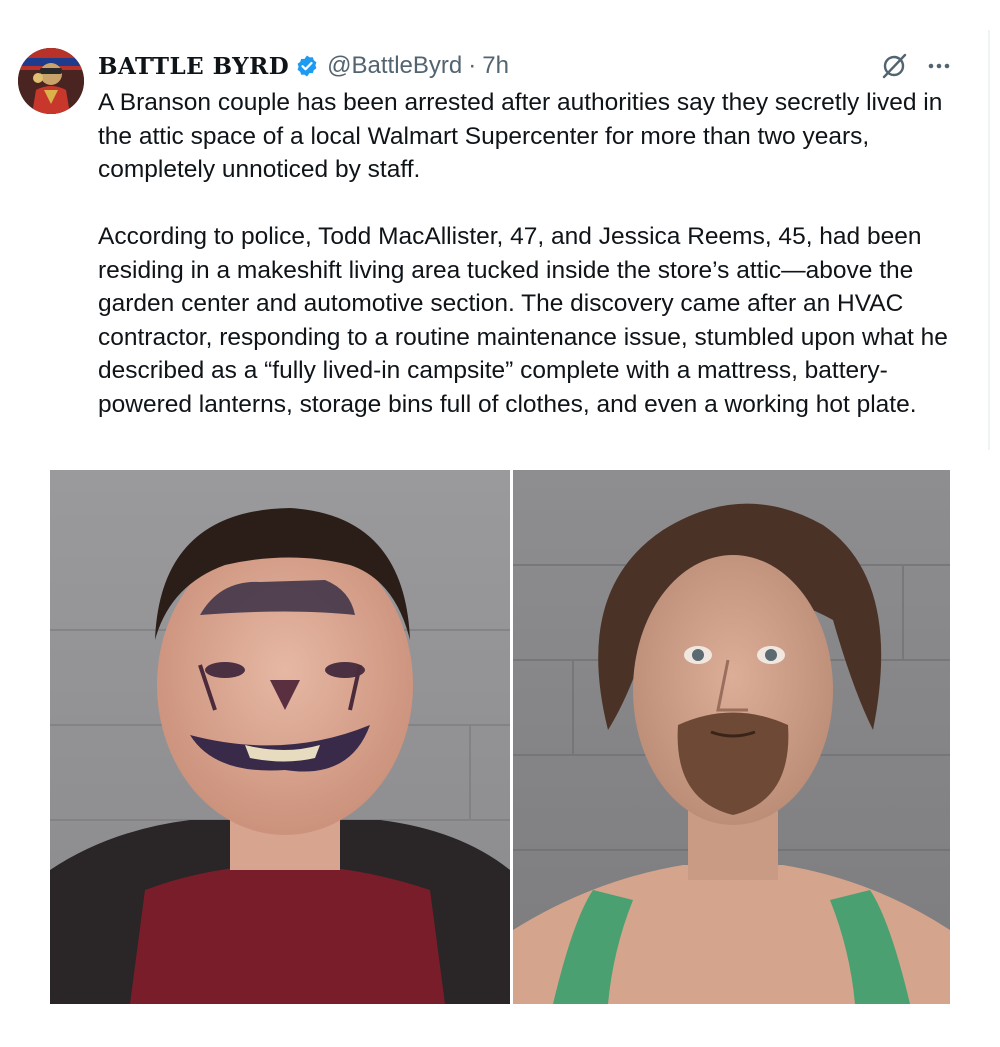 The image size is (1000, 1047). I want to click on grok-icon, so click(894, 68).